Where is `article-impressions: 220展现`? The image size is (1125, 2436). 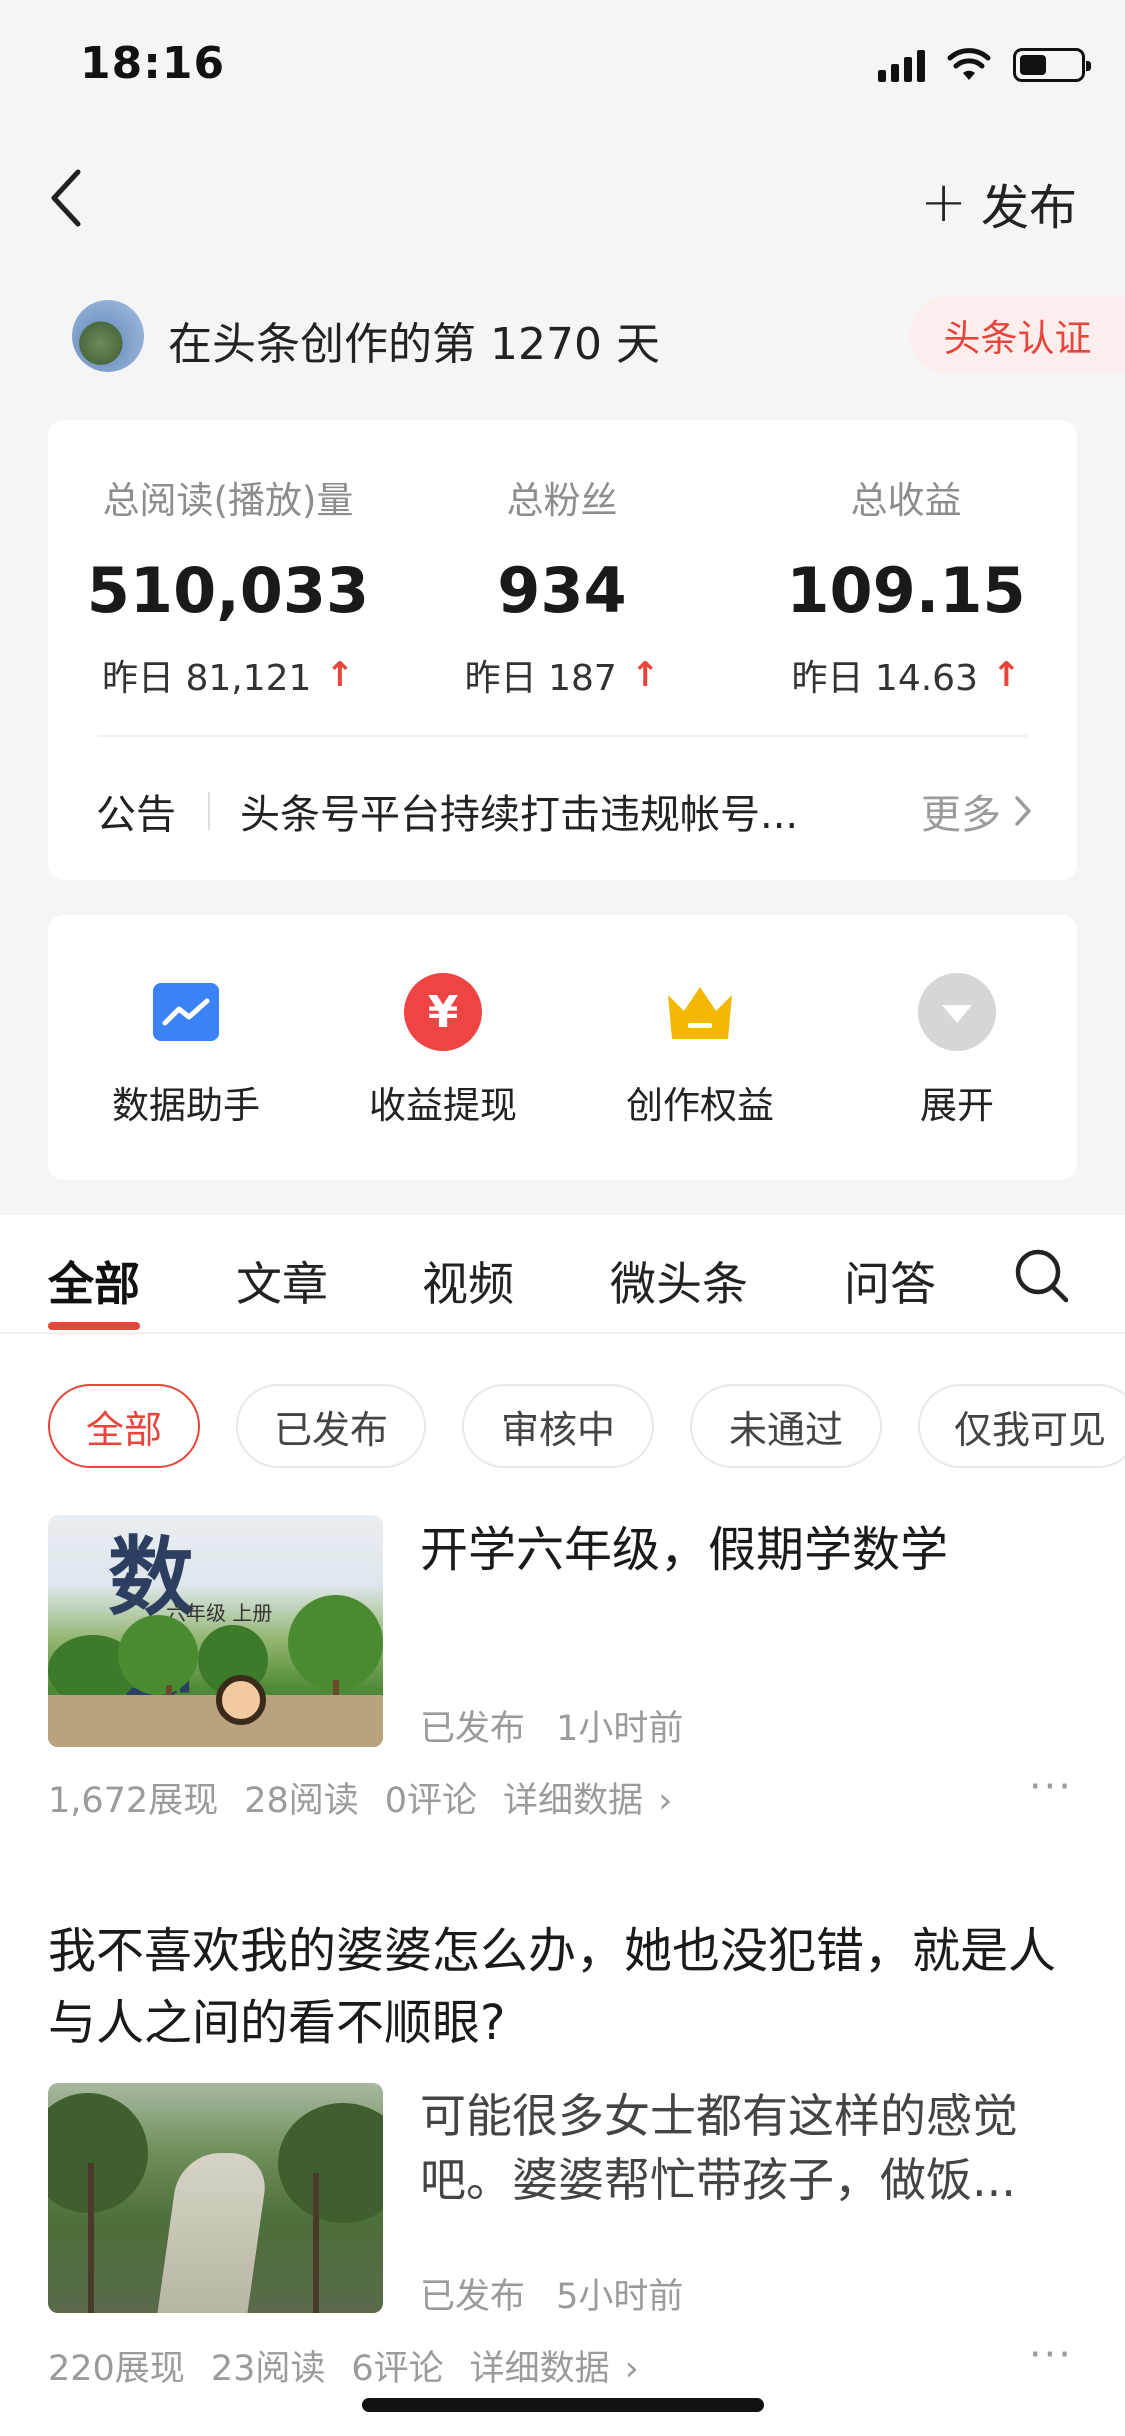
article-impressions: 220展现 is located at coordinates (116, 2369).